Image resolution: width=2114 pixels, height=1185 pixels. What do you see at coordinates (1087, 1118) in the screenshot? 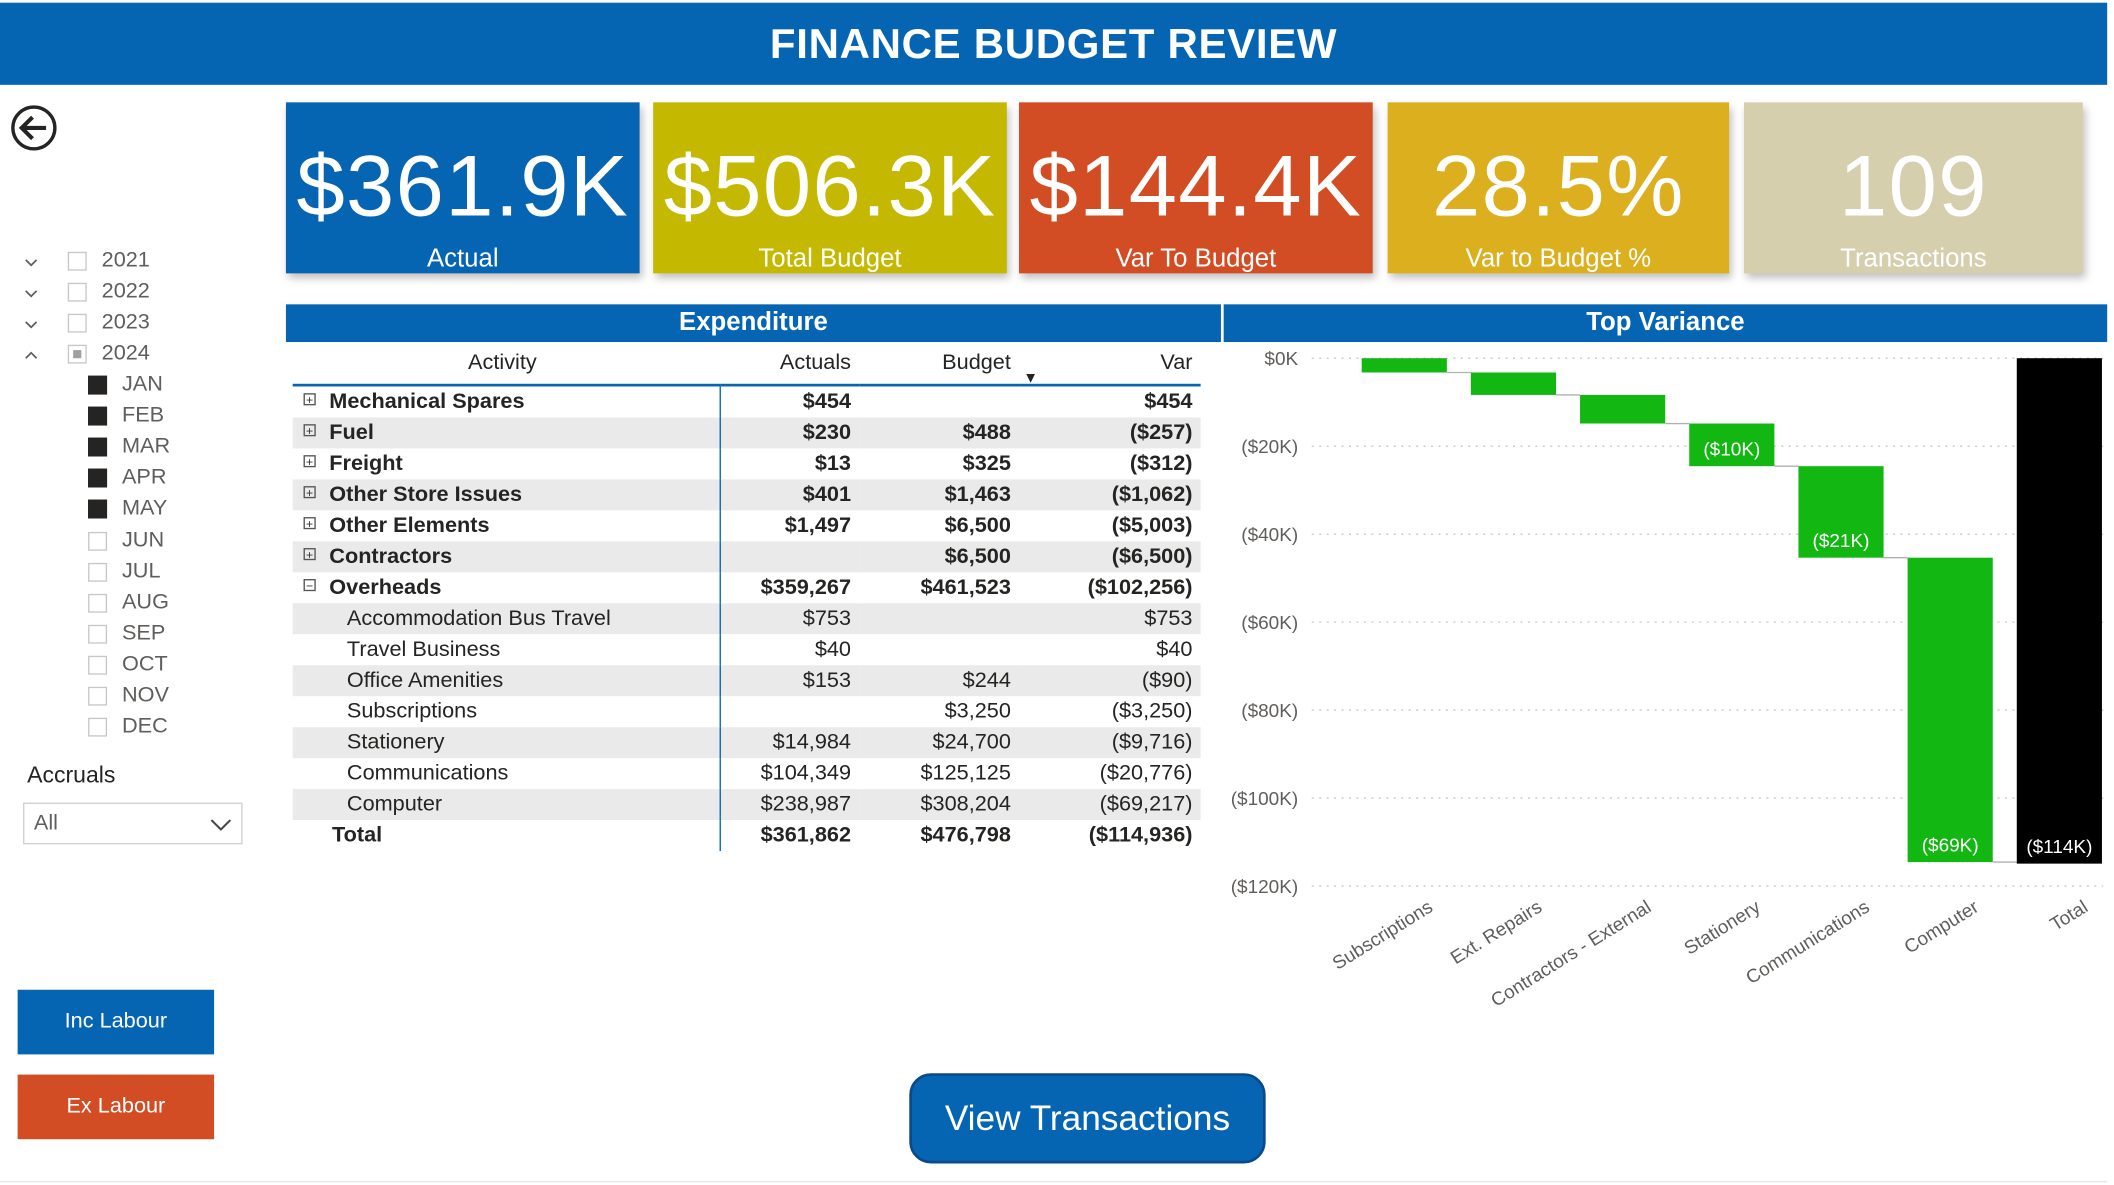
I see `view-transactions-button: View Transactions` at bounding box center [1087, 1118].